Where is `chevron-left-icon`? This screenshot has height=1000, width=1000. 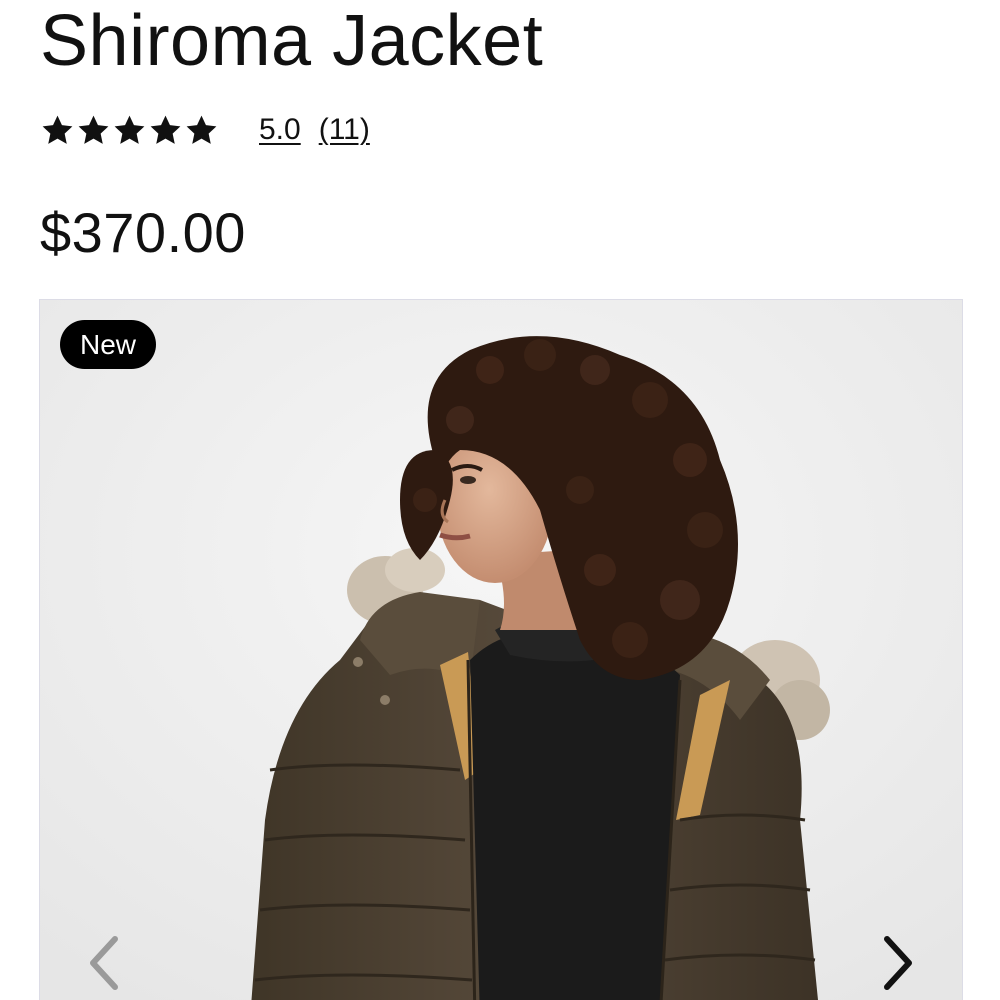 chevron-left-icon is located at coordinates (104, 963).